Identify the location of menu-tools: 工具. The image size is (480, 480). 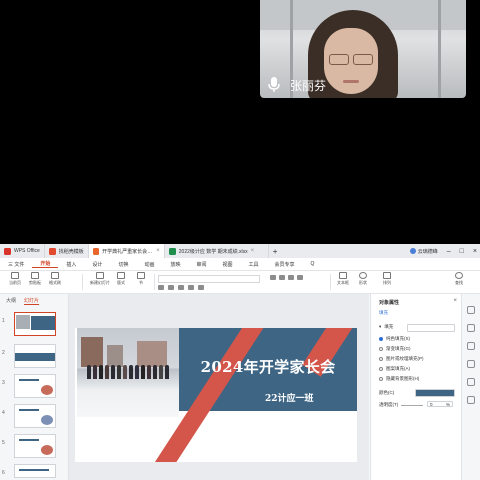
(254, 264).